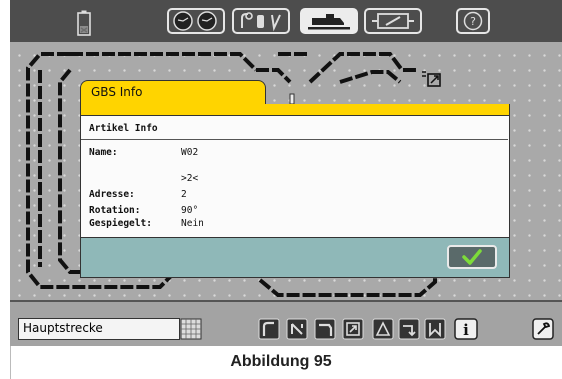 This screenshot has width=562, height=379. I want to click on speedometers-icon, so click(195, 21).